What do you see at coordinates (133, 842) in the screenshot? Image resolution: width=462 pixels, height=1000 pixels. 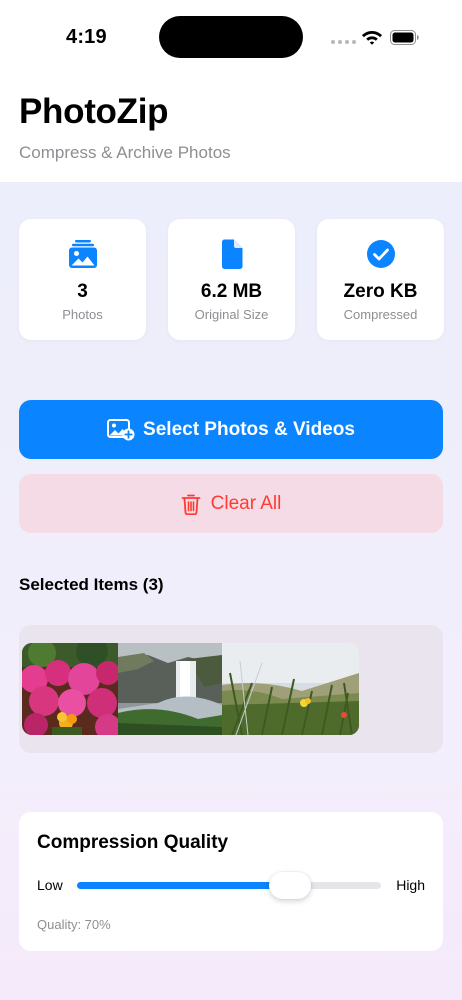 I see `compression-quality-title: Compression Quality` at bounding box center [133, 842].